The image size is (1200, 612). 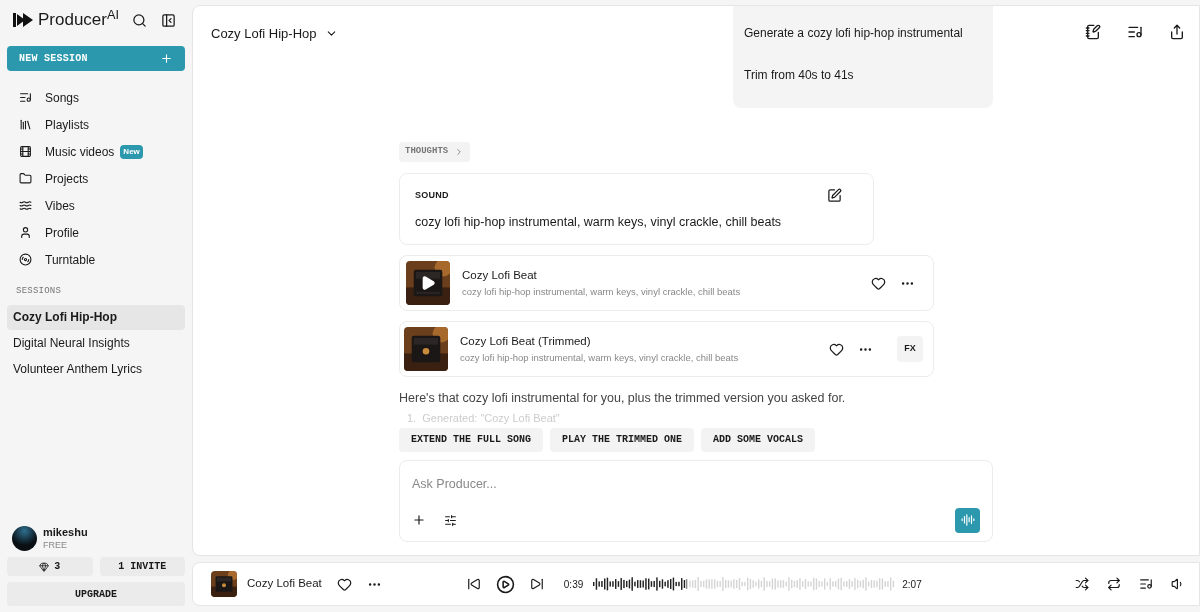 What do you see at coordinates (910, 349) in the screenshot?
I see `fx-button: FX` at bounding box center [910, 349].